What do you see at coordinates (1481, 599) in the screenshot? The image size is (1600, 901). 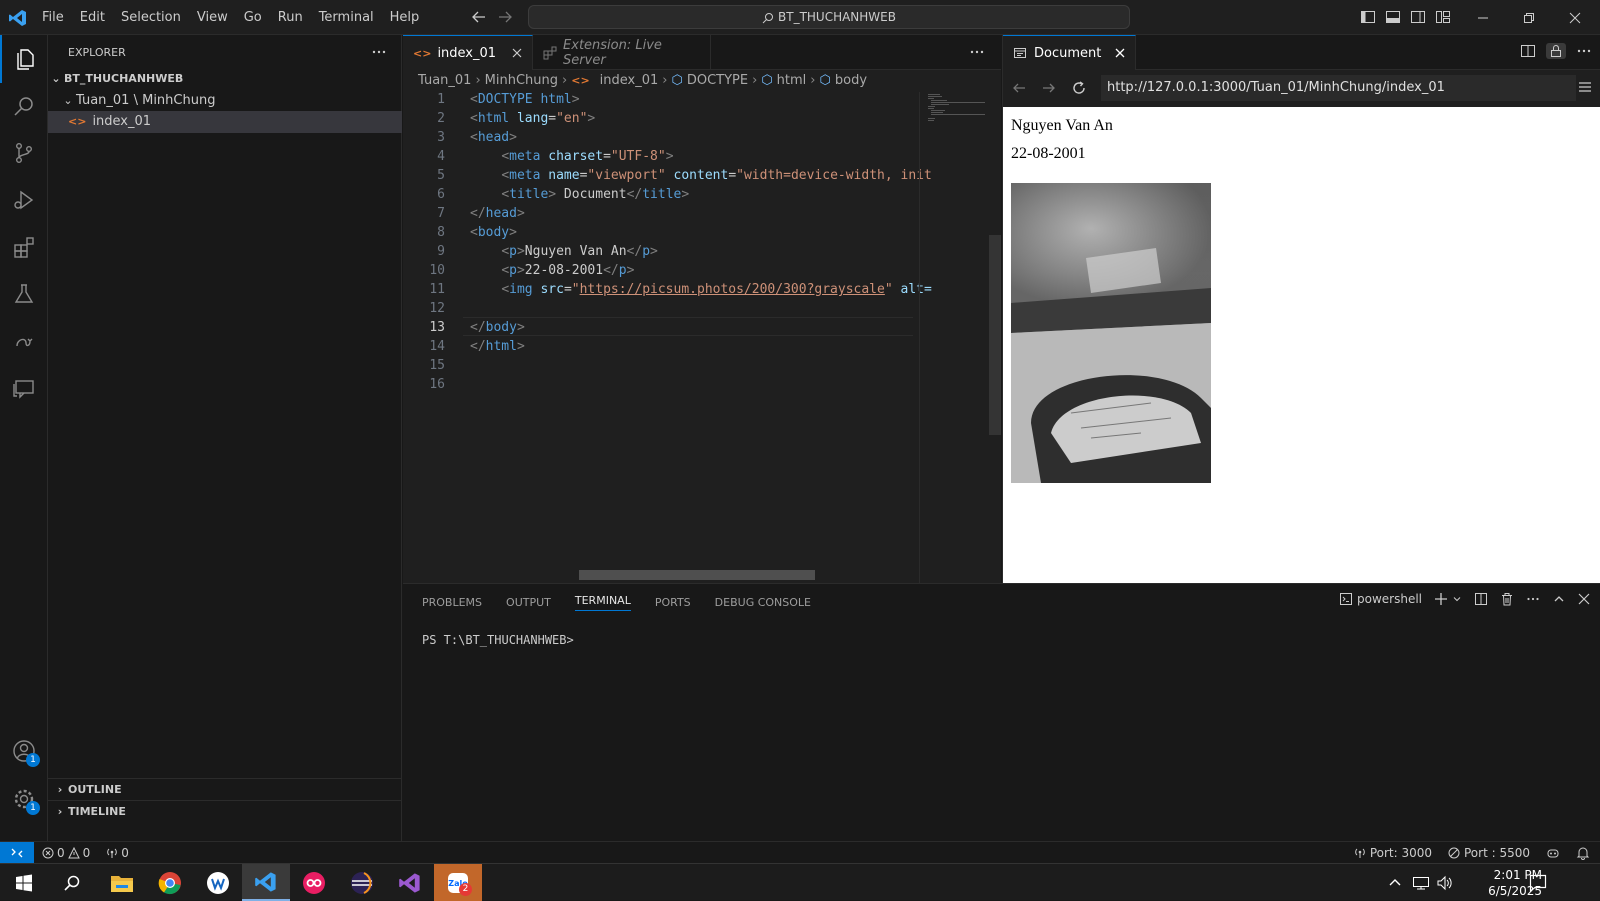 I see `split-terminal-icon` at bounding box center [1481, 599].